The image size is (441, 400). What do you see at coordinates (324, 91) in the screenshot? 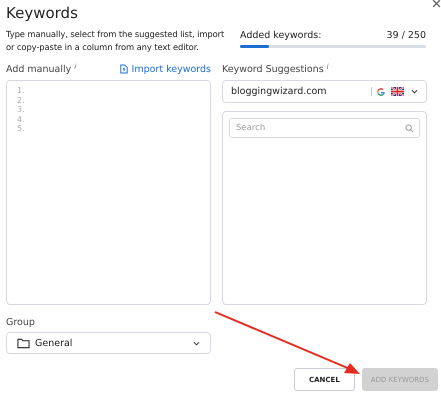
I see `domain-select: bloggingwizard.com` at bounding box center [324, 91].